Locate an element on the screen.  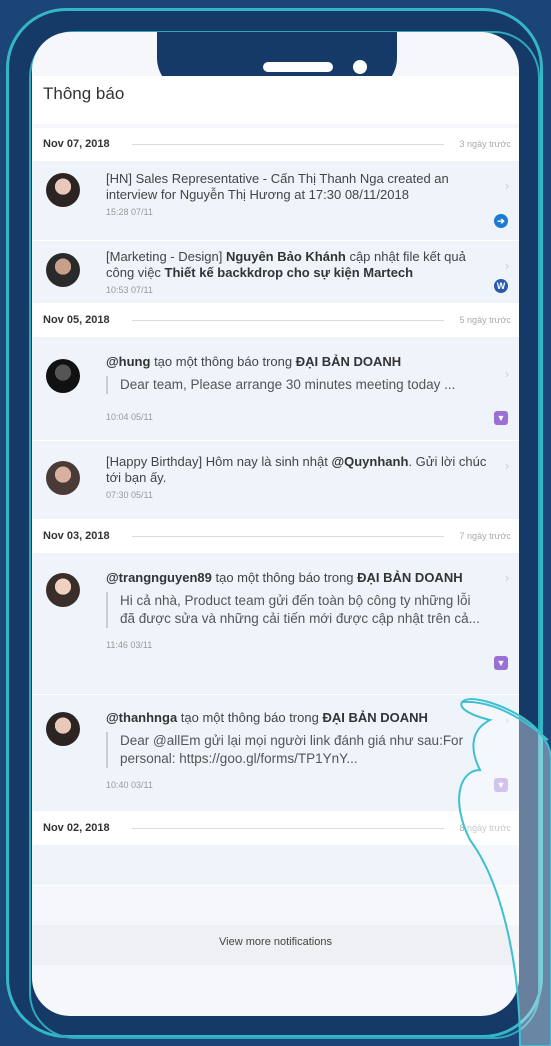
date-label: Nov 05, 2018 is located at coordinates (76, 320).